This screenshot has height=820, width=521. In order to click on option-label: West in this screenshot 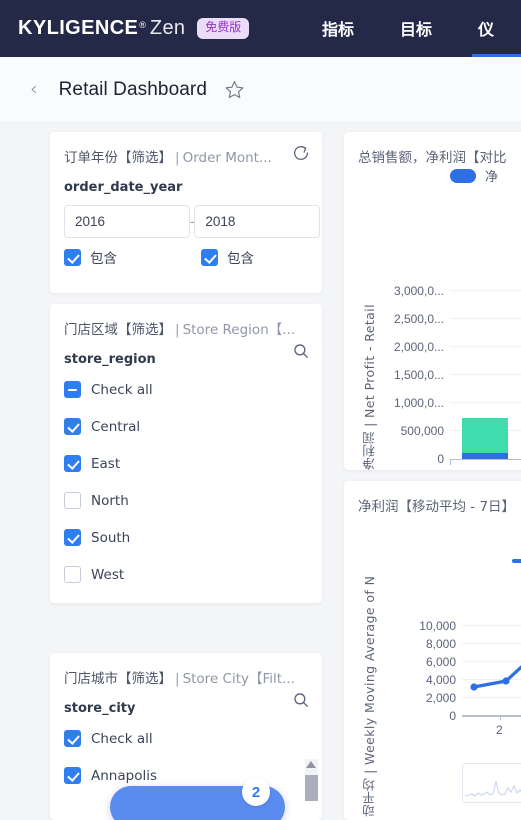, I will do `click(108, 574)`.